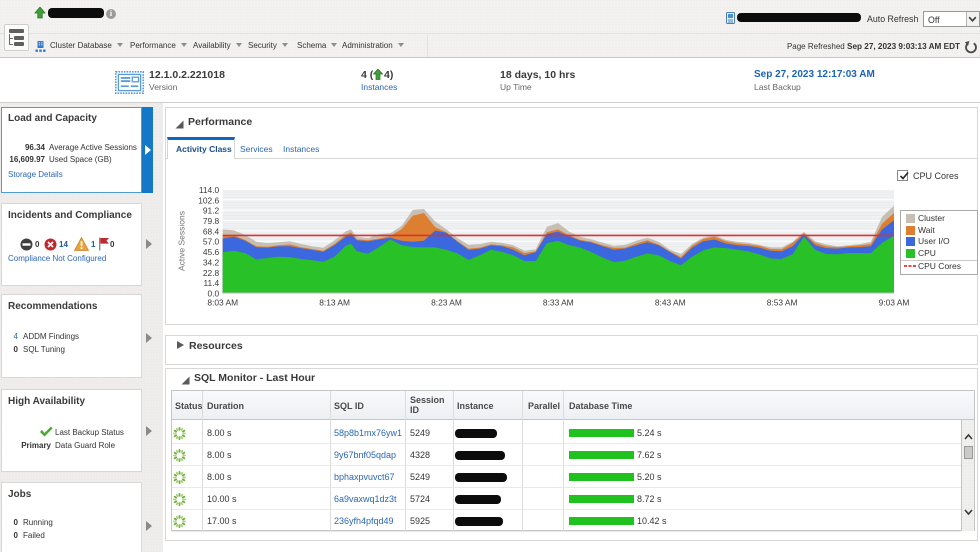 The width and height of the screenshot is (980, 552). Describe the element at coordinates (211, 231) in the screenshot. I see `svg-text: 68.4` at that location.